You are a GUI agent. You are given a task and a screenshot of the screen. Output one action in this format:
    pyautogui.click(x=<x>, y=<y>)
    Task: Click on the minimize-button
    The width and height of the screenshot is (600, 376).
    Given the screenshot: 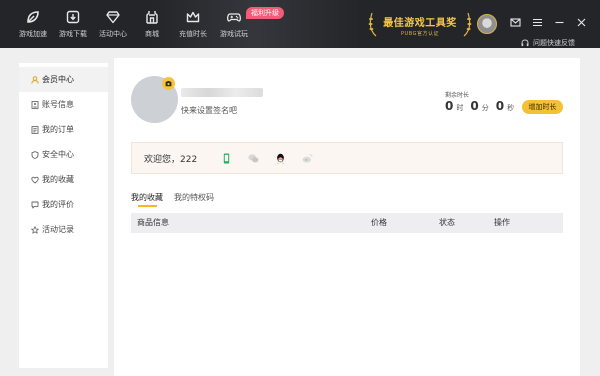 What is the action you would take?
    pyautogui.click(x=559, y=22)
    